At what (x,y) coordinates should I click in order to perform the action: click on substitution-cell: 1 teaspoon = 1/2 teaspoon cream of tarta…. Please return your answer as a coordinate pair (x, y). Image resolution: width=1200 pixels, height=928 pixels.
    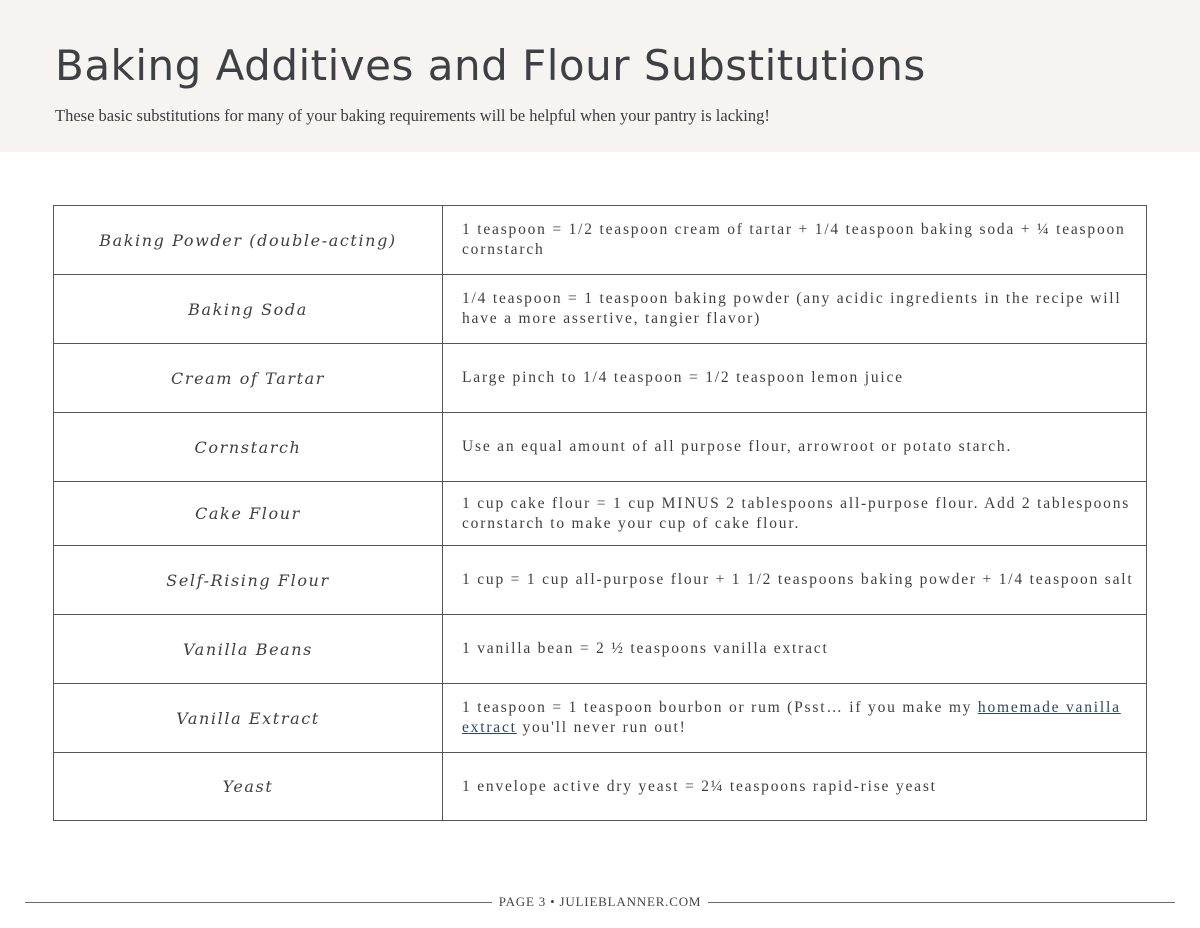
    Looking at the image, I should click on (794, 240).